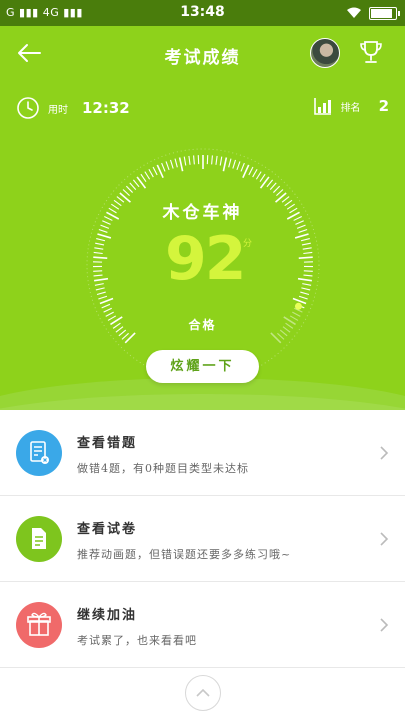  I want to click on list-item-view-paper: 查看试卷 推荐动画题，但错误题还要多多练习哦~, so click(202, 539).